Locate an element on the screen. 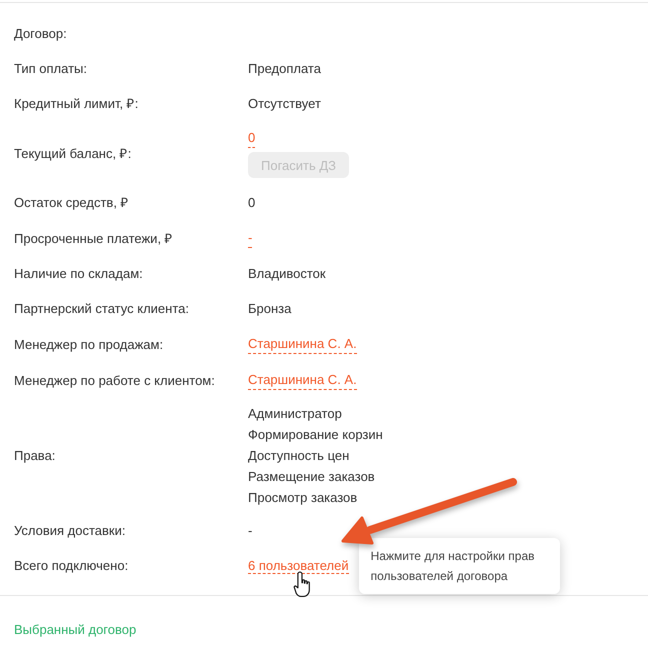 The width and height of the screenshot is (648, 648). hint-tooltip: Нажмите для настройки прав пользователей договора is located at coordinates (459, 566).